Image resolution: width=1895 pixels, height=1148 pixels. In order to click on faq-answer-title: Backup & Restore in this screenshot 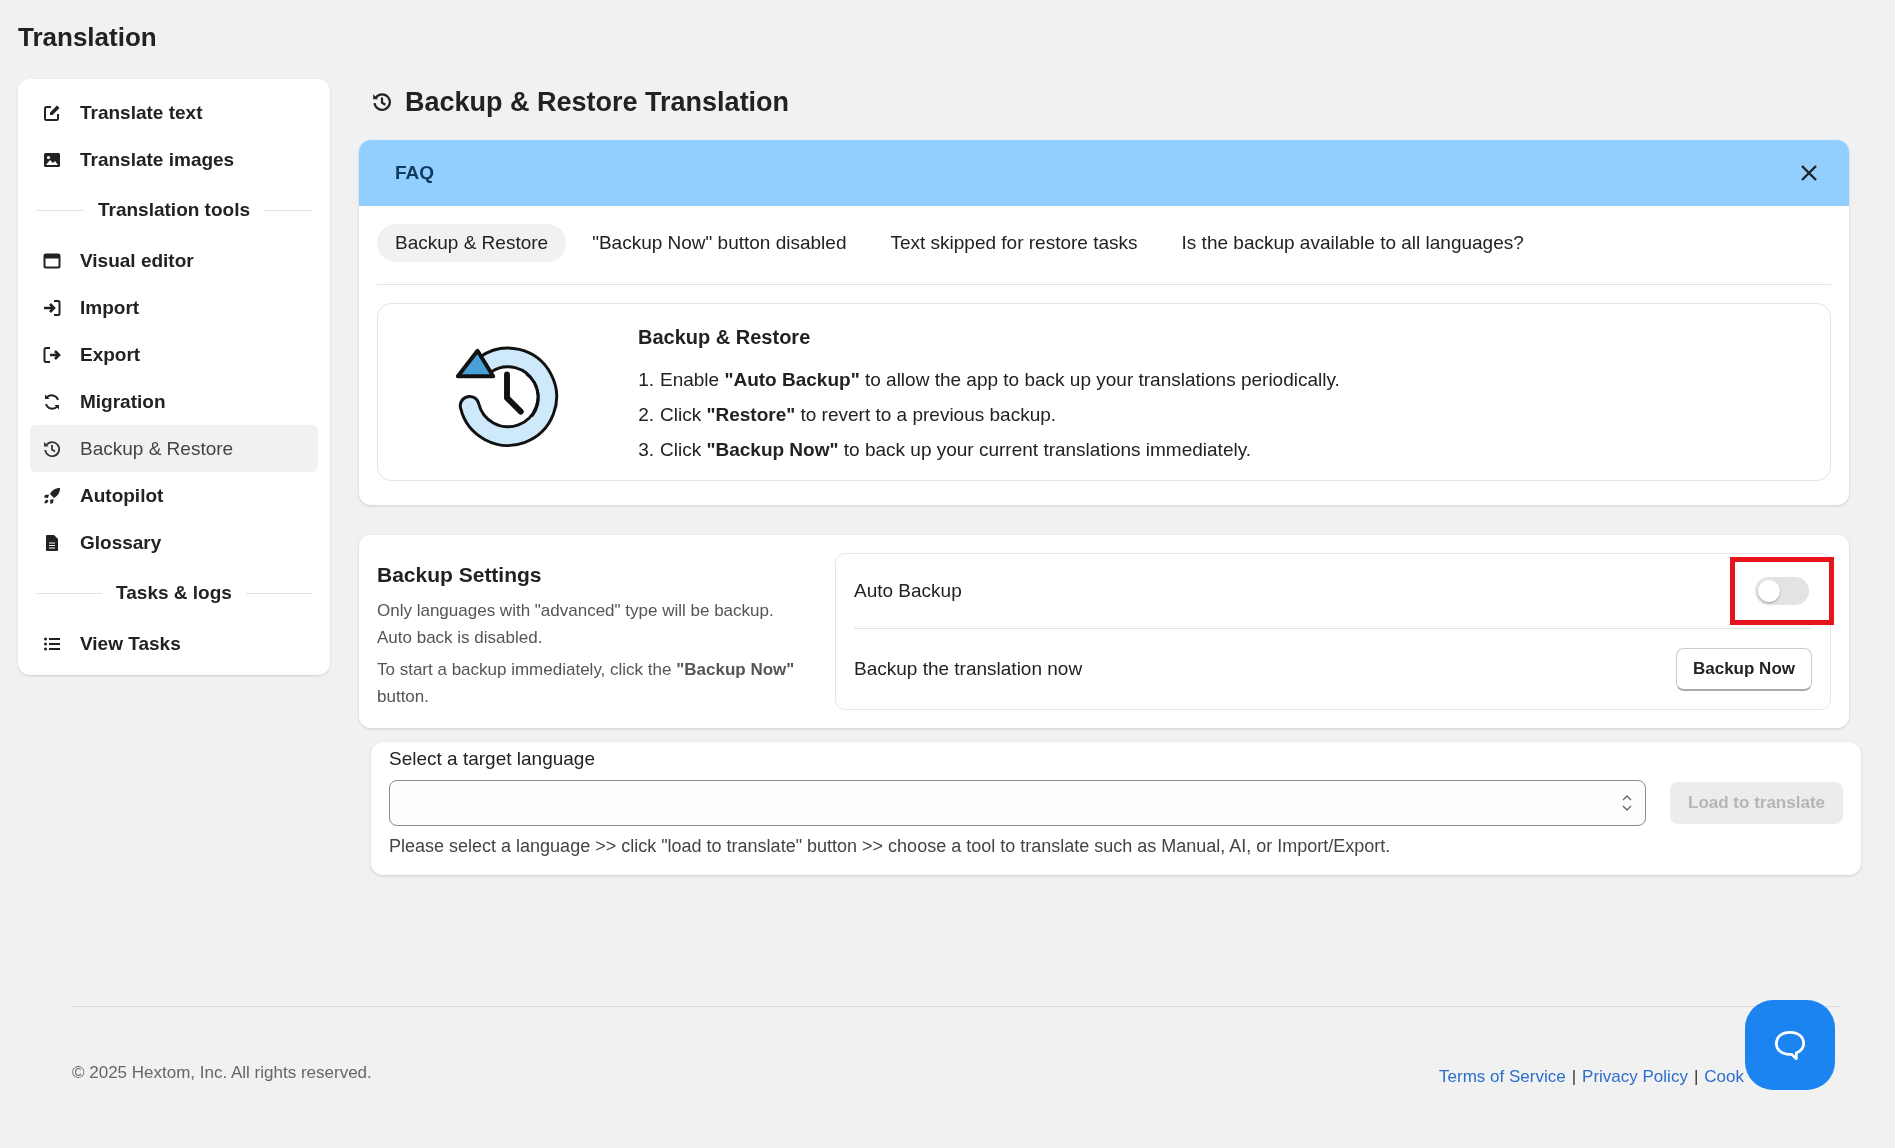, I will do `click(725, 337)`.